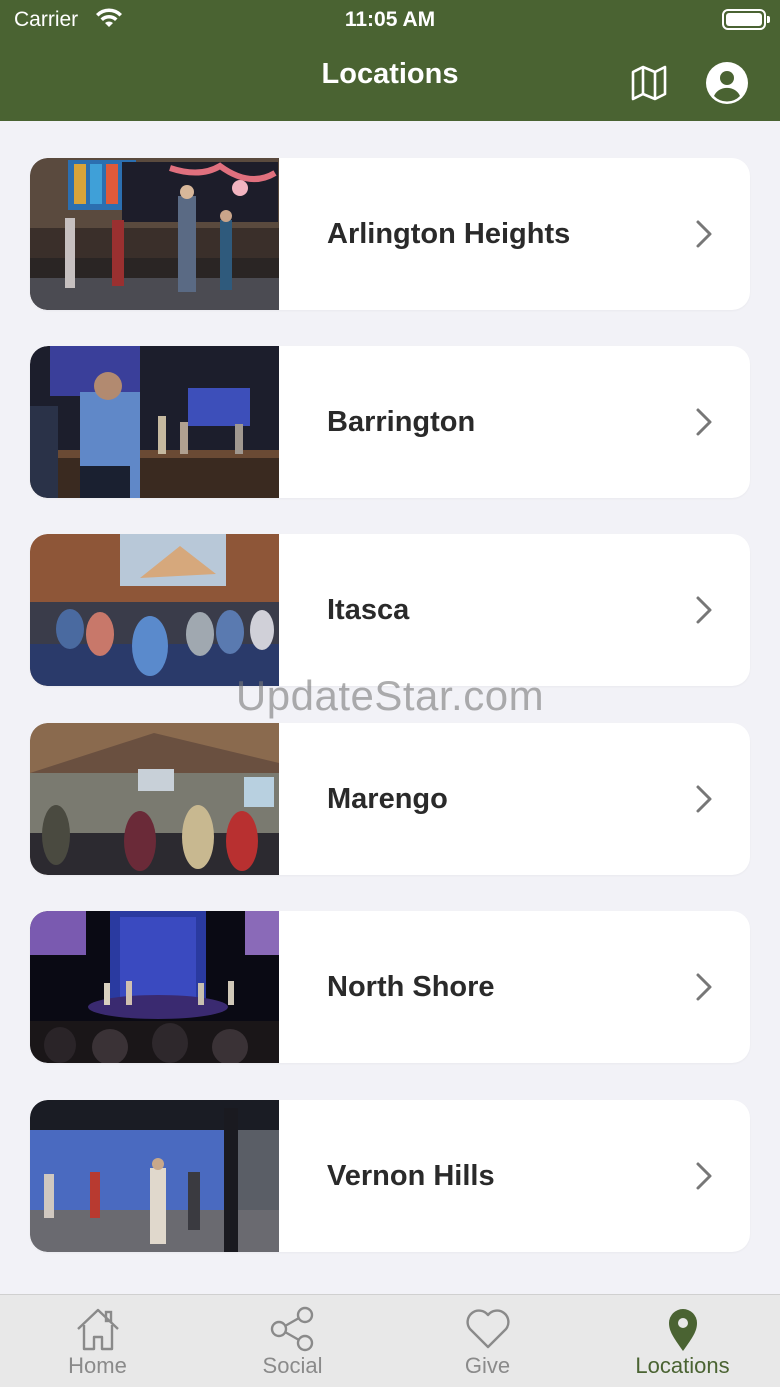 The width and height of the screenshot is (780, 1387). Describe the element at coordinates (683, 1330) in the screenshot. I see `location-pin-icon` at that location.